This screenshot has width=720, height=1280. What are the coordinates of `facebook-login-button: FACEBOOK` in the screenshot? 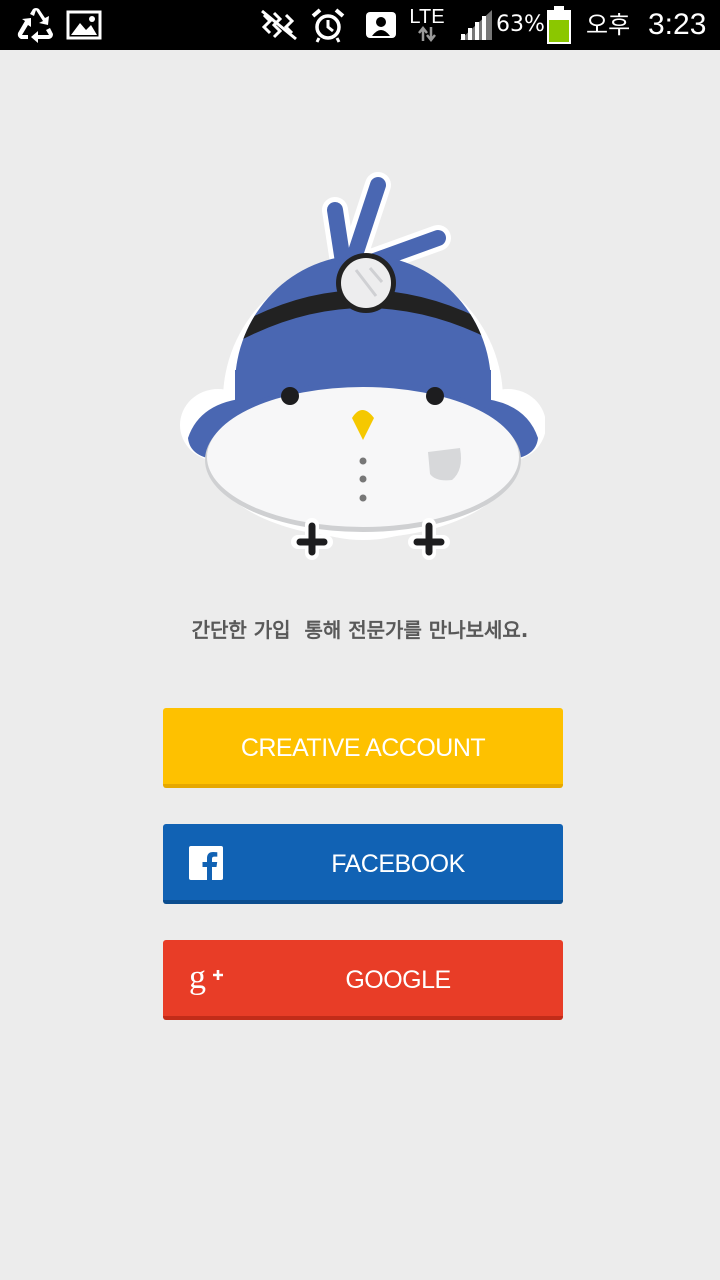 It's located at (363, 864).